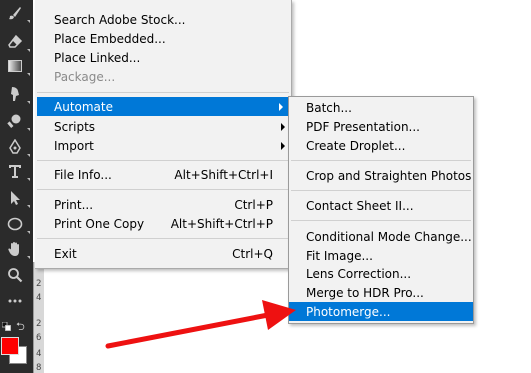  I want to click on menu-item-file-info: File Info... Alt+Shift+Ctrl+I, so click(163, 174).